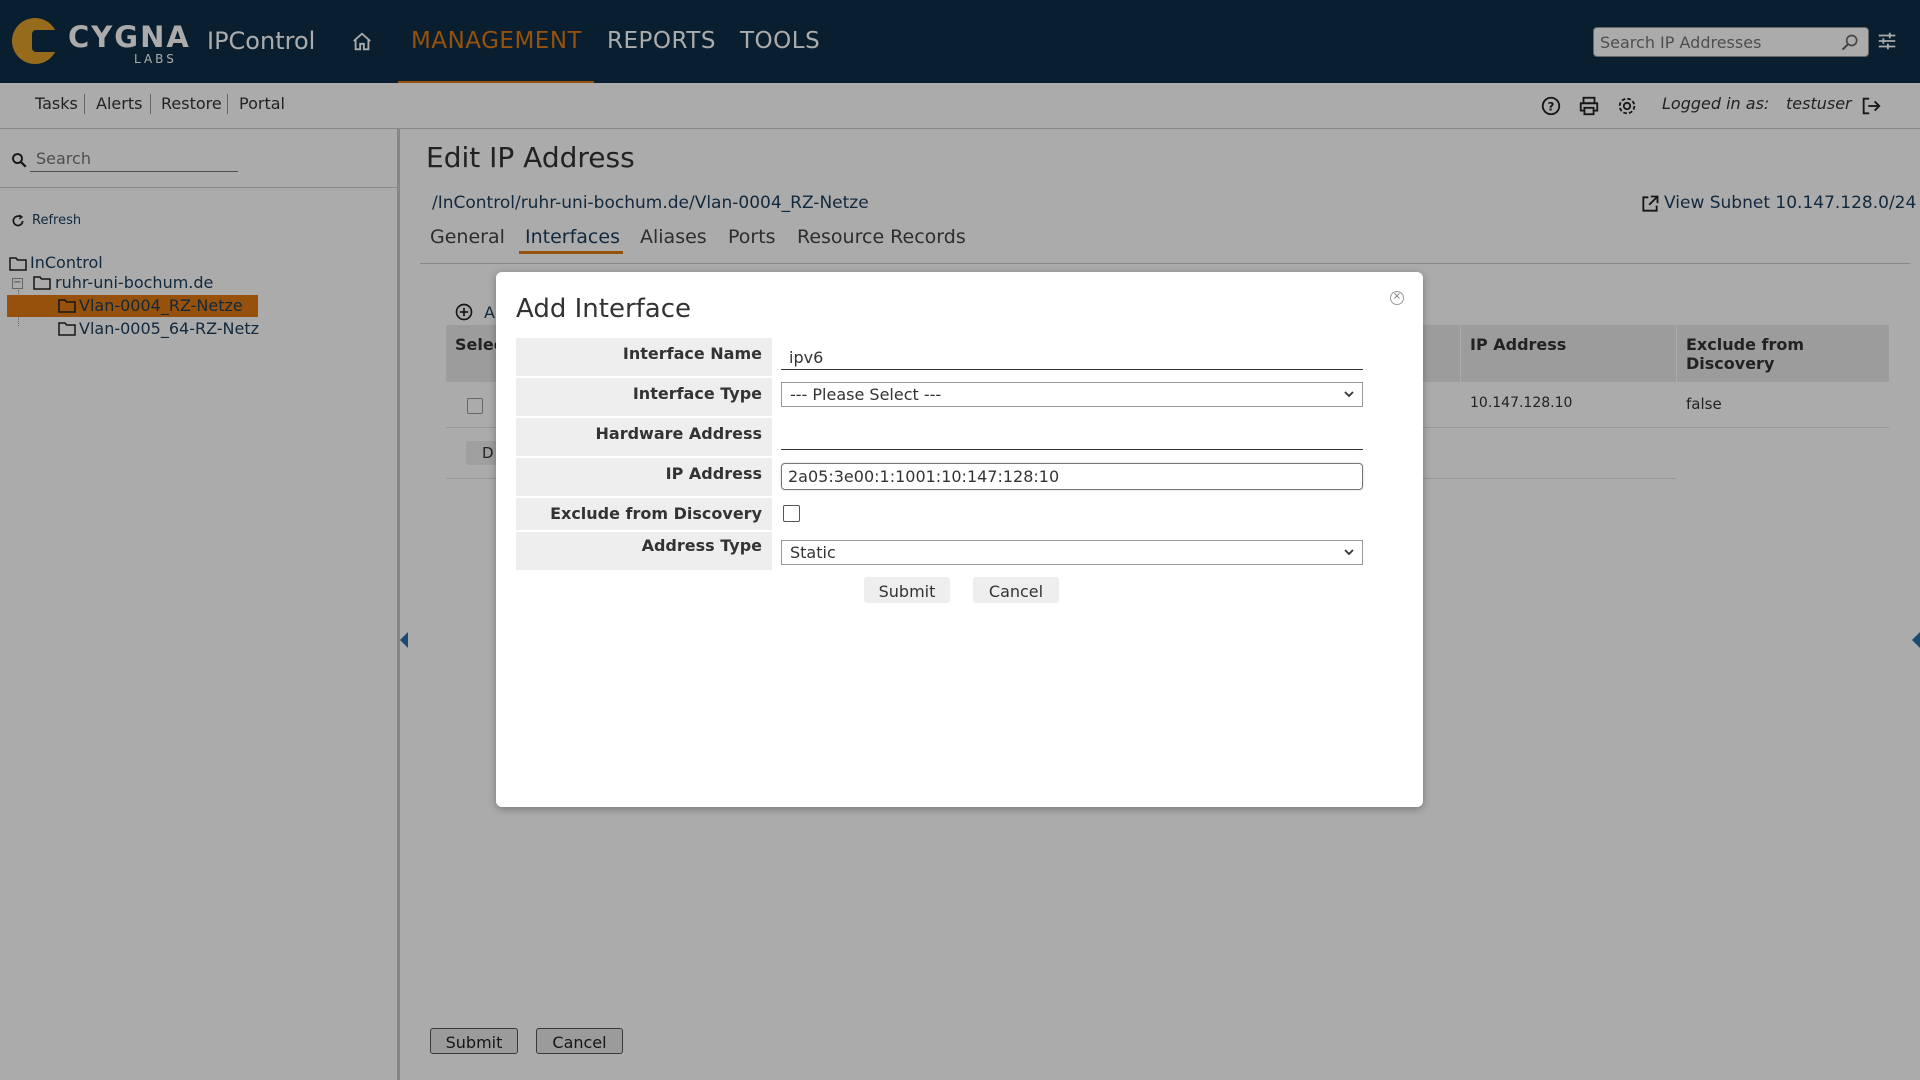  I want to click on hardware-address-field, so click(1072, 437).